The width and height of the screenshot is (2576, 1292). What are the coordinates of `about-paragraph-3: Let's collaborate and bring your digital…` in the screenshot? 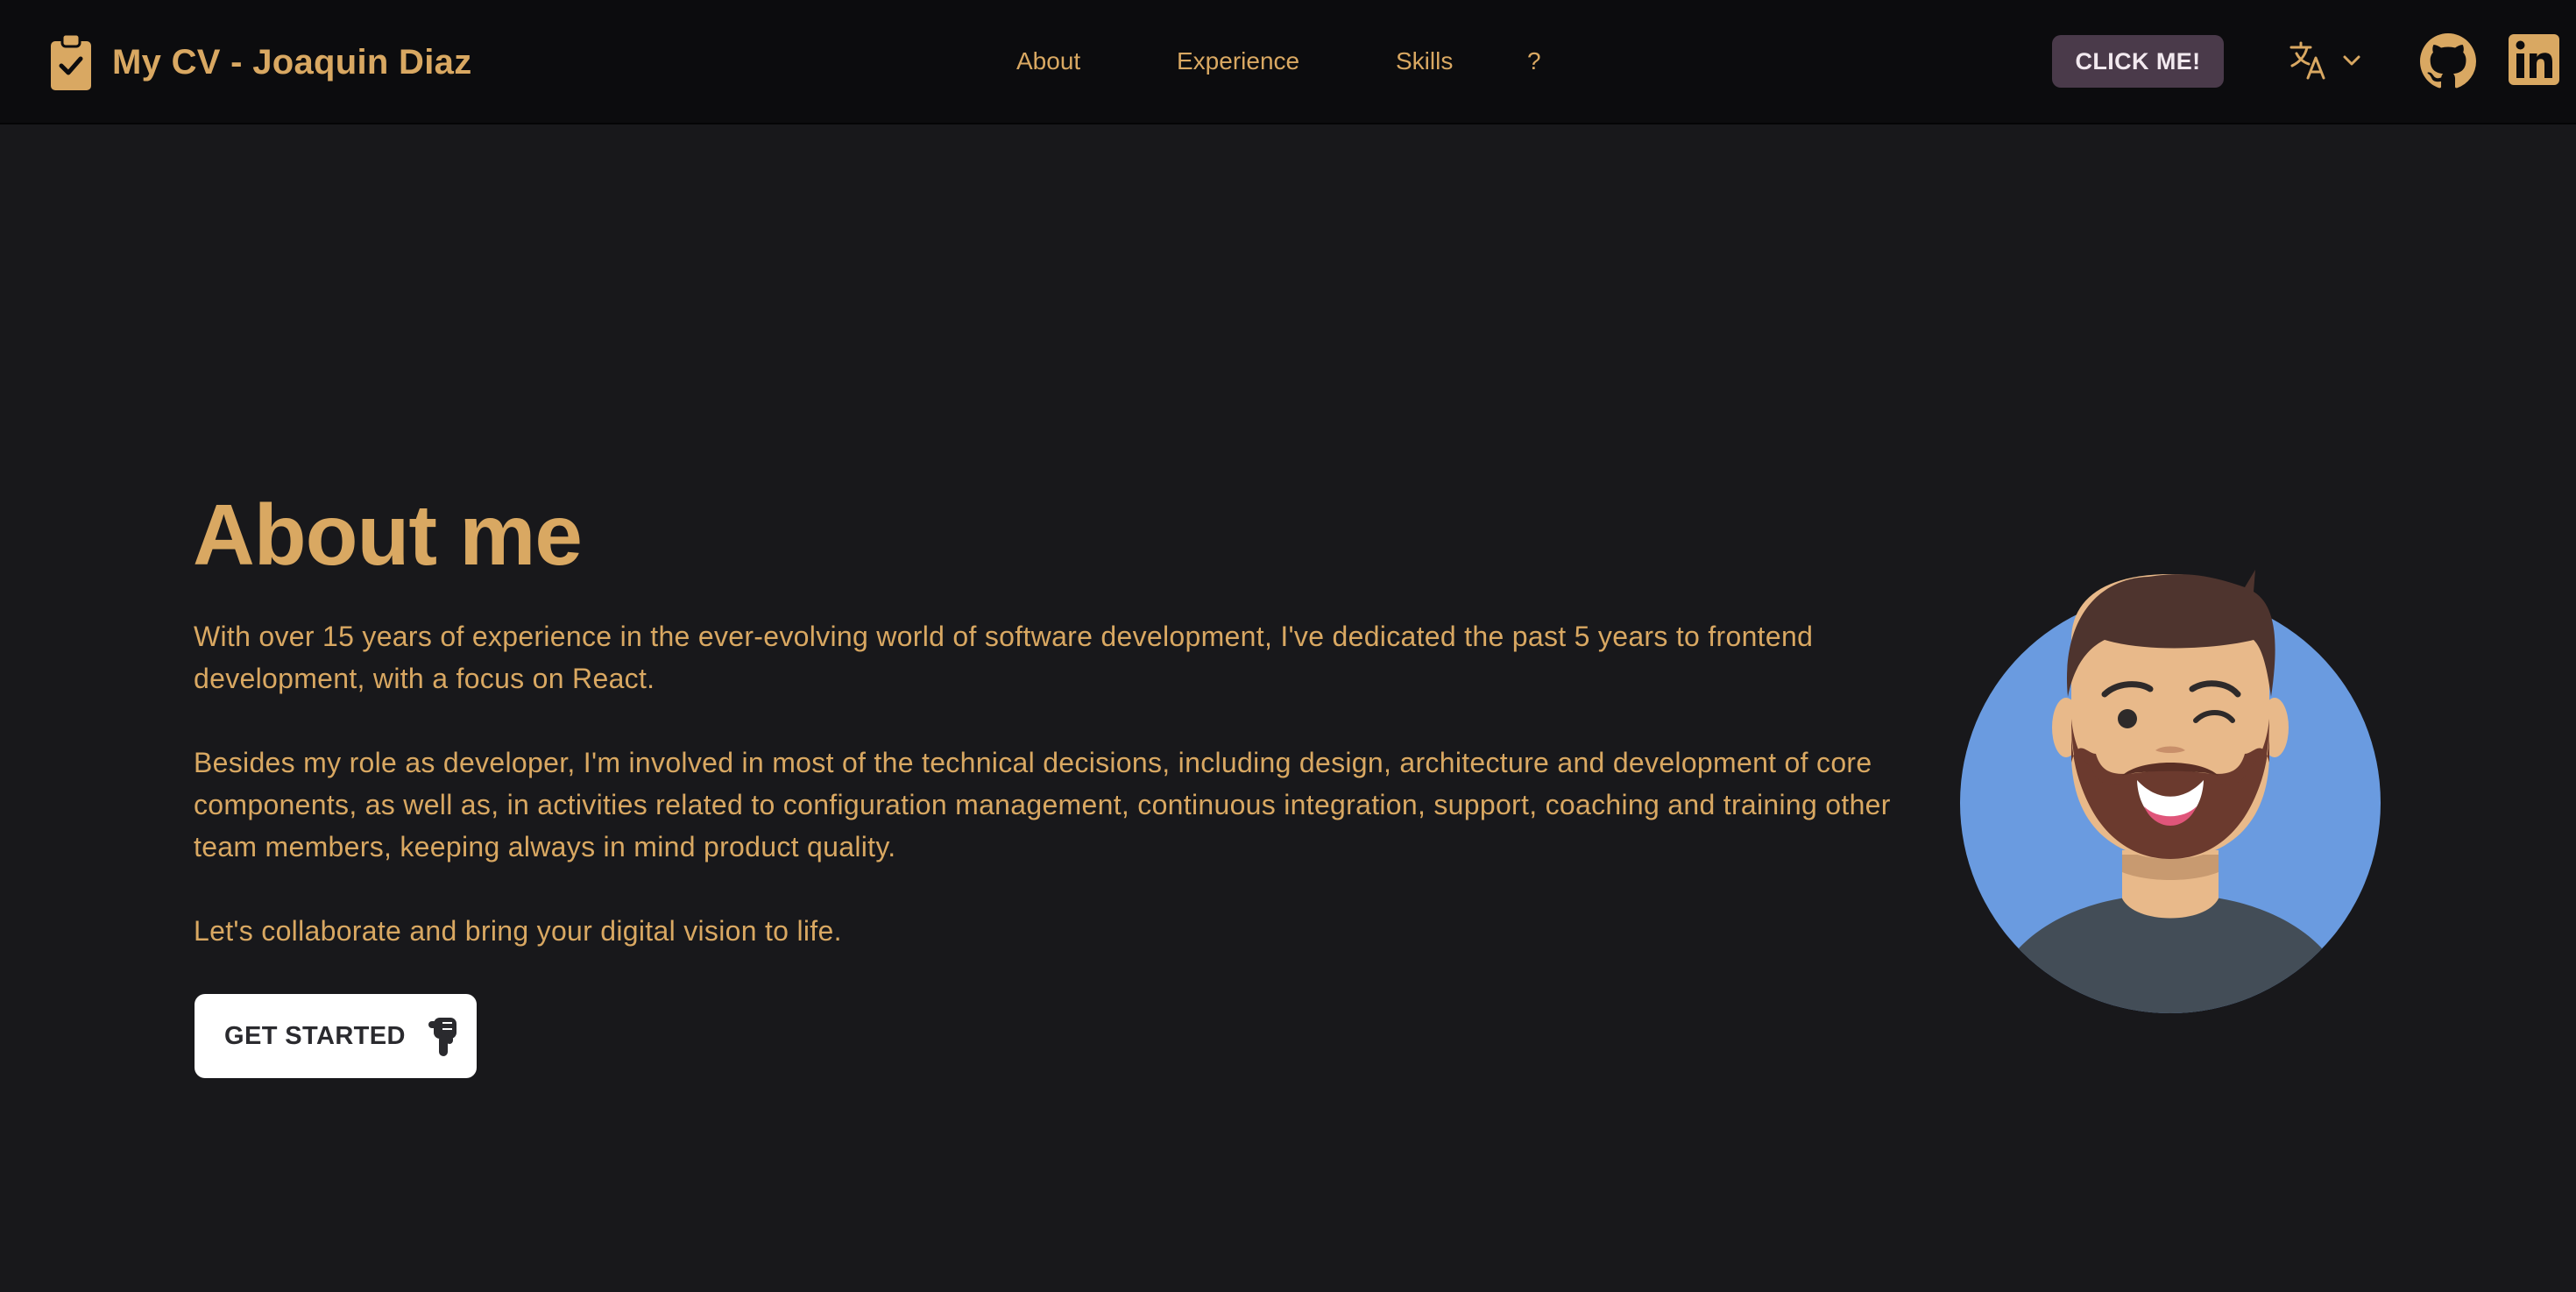 It's located at (518, 931).